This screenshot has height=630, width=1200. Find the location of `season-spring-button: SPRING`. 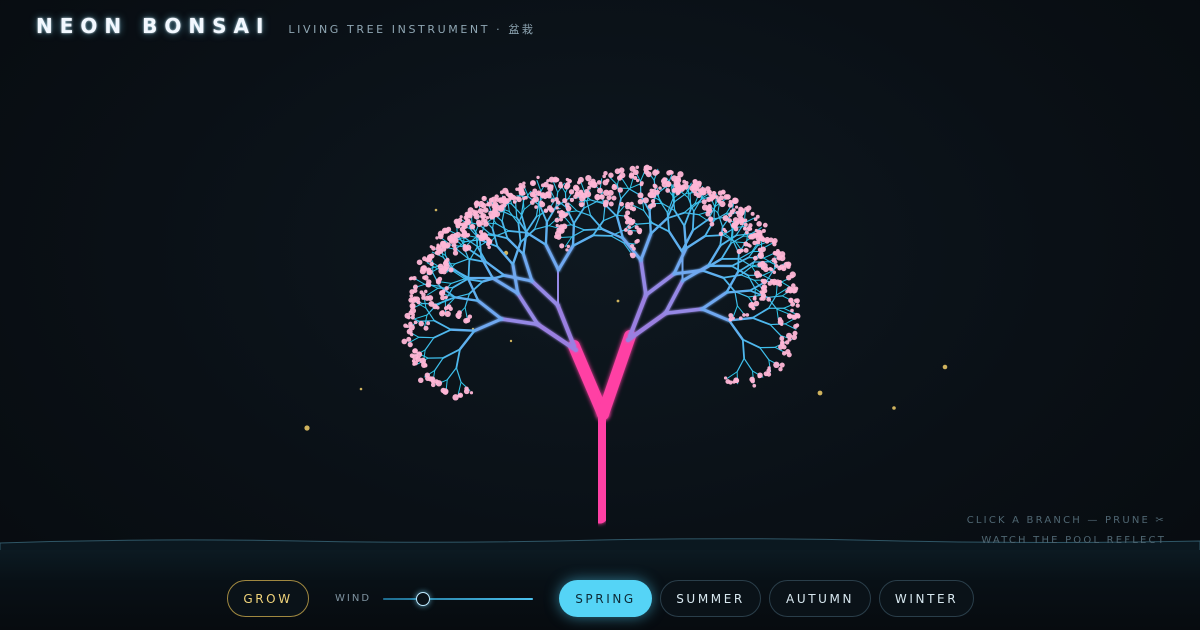

season-spring-button: SPRING is located at coordinates (606, 598).